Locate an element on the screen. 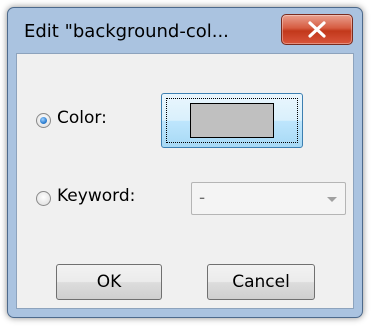  radio-selected-dot is located at coordinates (43, 120).